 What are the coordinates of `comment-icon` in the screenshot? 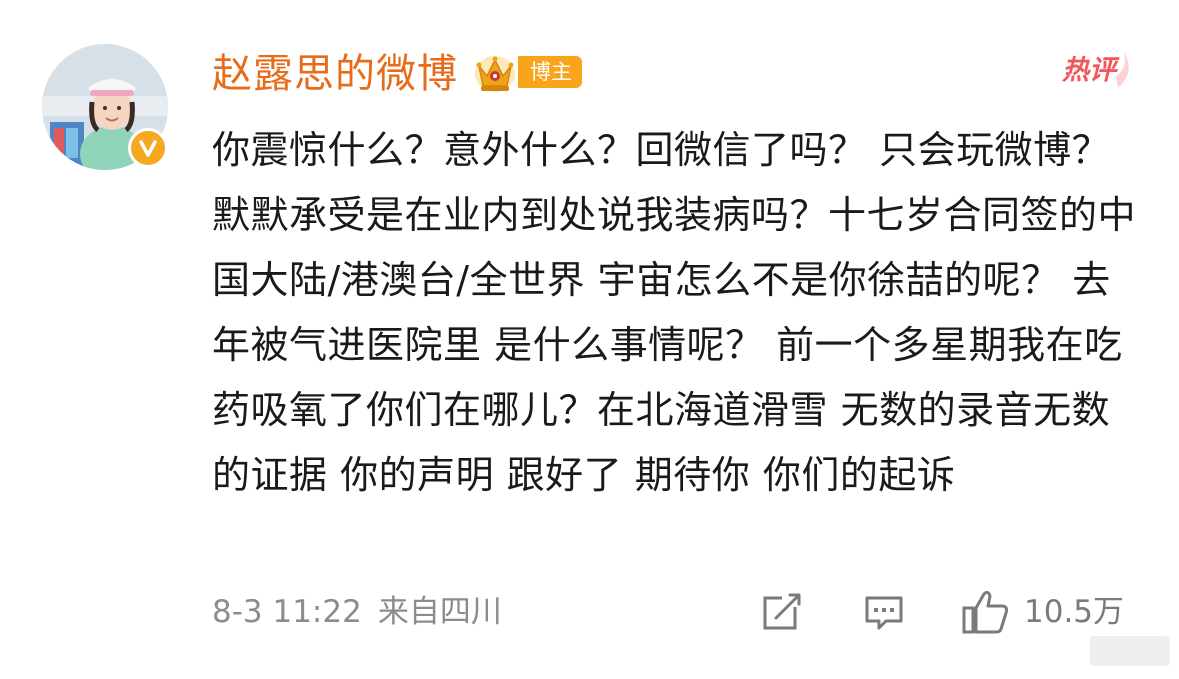 It's located at (884, 613).